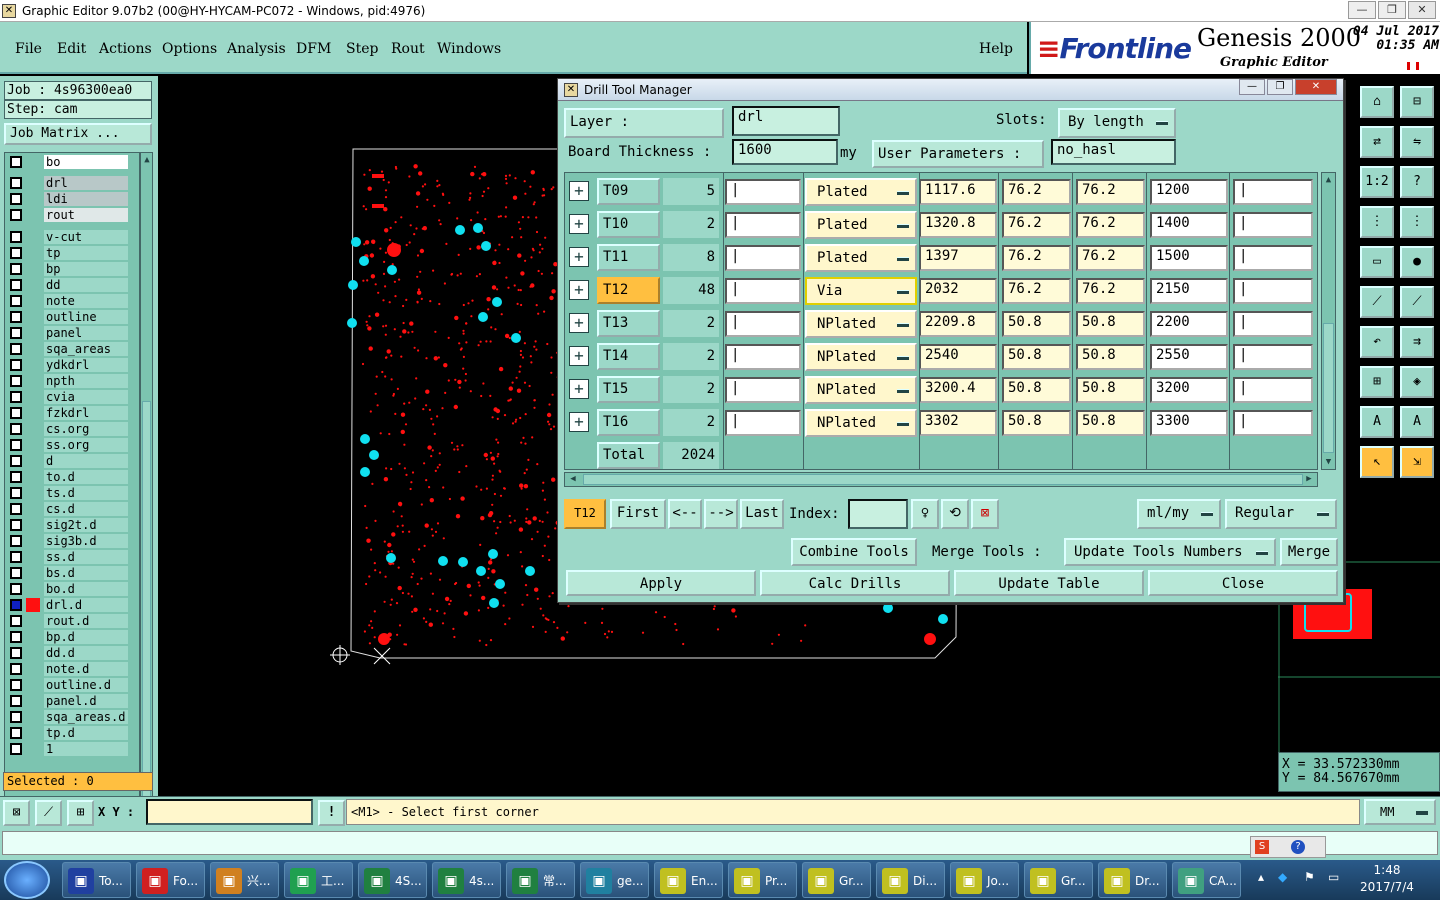 The width and height of the screenshot is (1440, 900). What do you see at coordinates (68, 349) in the screenshot?
I see `layer-row: sqa_areas` at bounding box center [68, 349].